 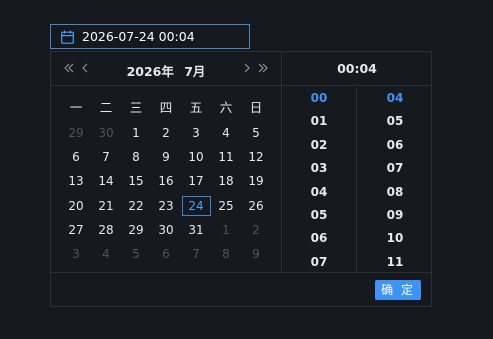 What do you see at coordinates (395, 215) in the screenshot?
I see `minute-option: 09` at bounding box center [395, 215].